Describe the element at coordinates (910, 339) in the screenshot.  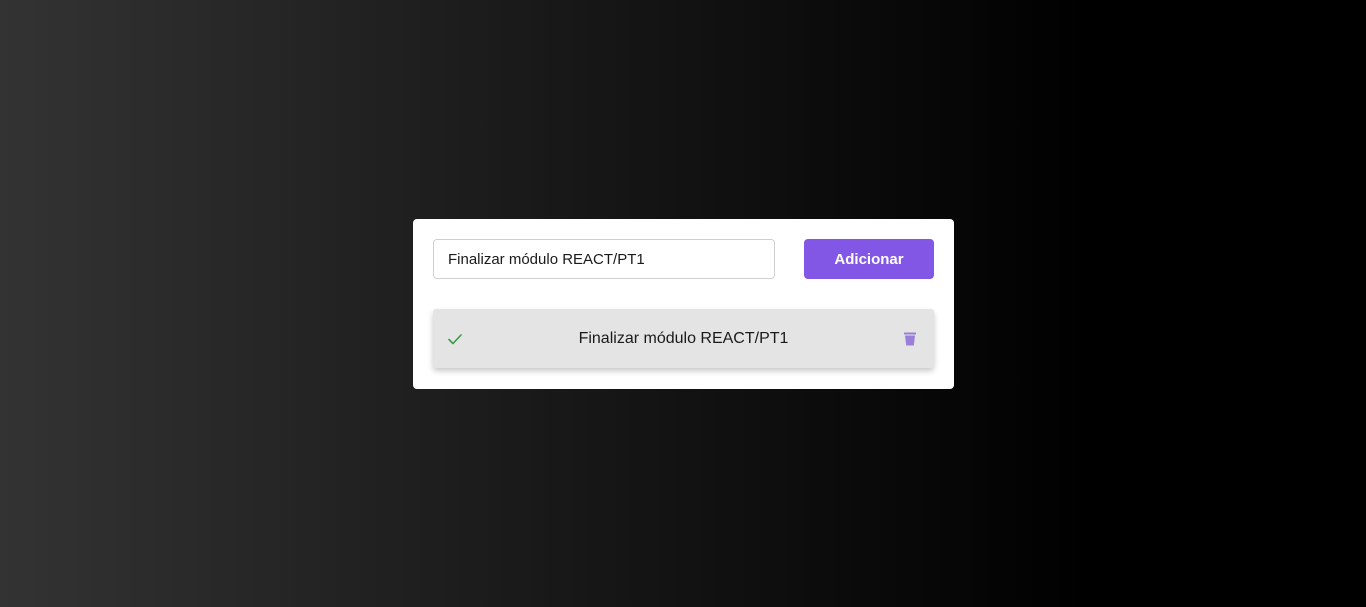
I see `trash-icon` at that location.